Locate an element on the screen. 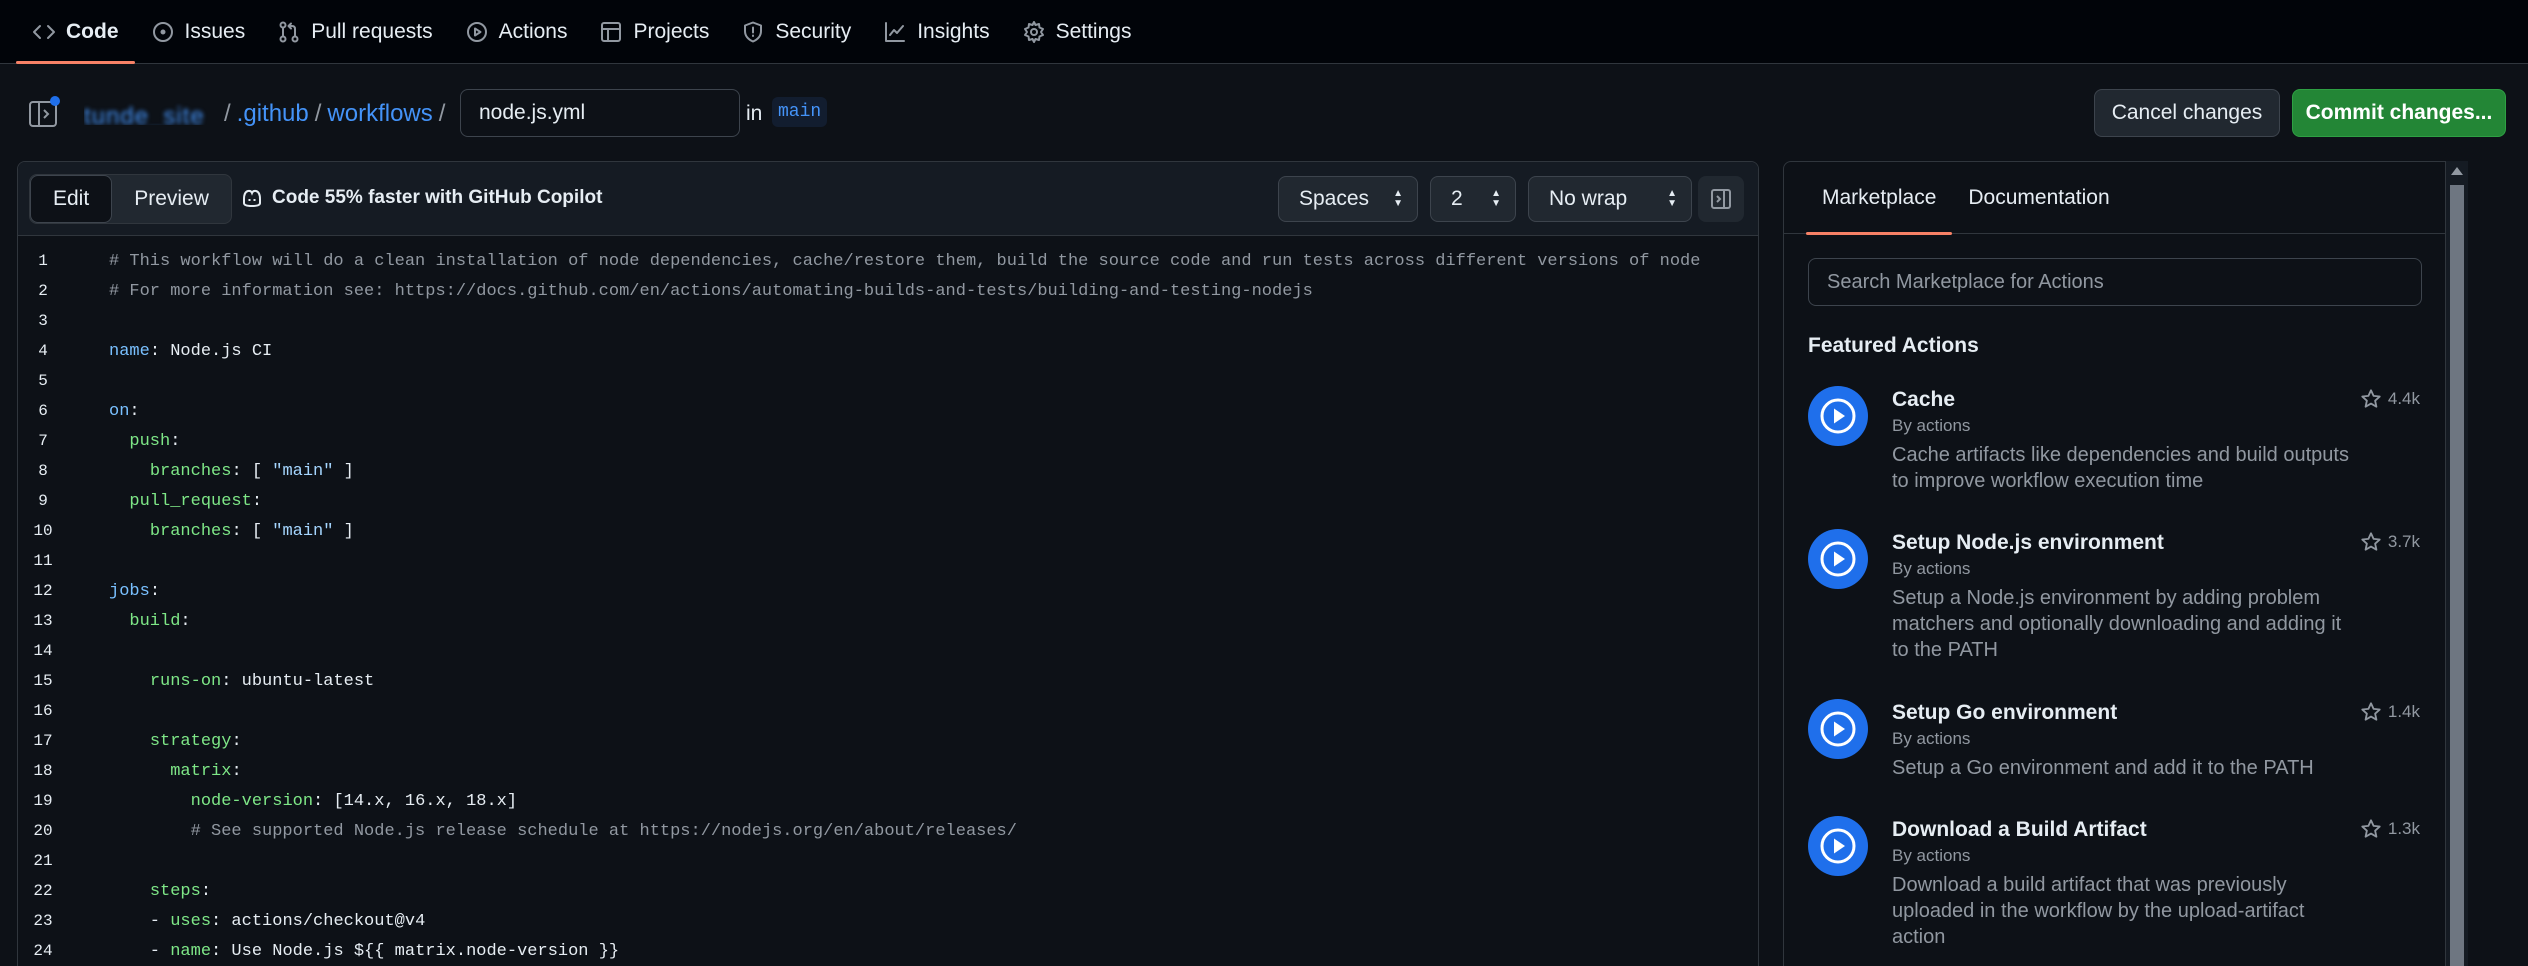 The height and width of the screenshot is (966, 2528). sidebar-collapse-icon is located at coordinates (1721, 199).